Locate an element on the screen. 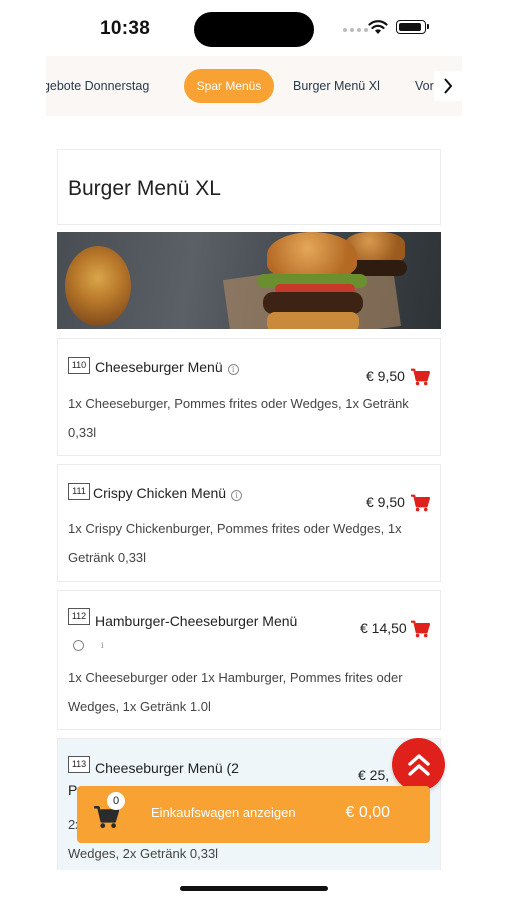 Image resolution: width=507 pixels, height=900 pixels. section-title: Burger Menü XL is located at coordinates (144, 188).